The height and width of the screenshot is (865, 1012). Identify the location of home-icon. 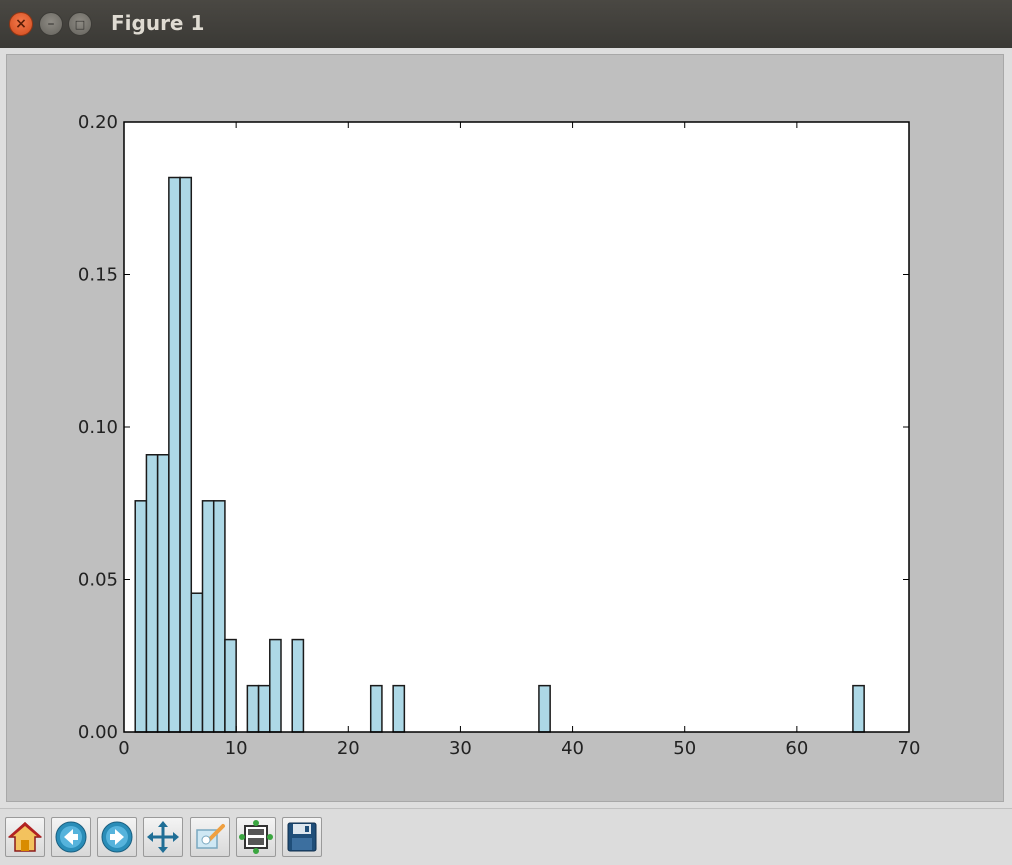
(25, 836).